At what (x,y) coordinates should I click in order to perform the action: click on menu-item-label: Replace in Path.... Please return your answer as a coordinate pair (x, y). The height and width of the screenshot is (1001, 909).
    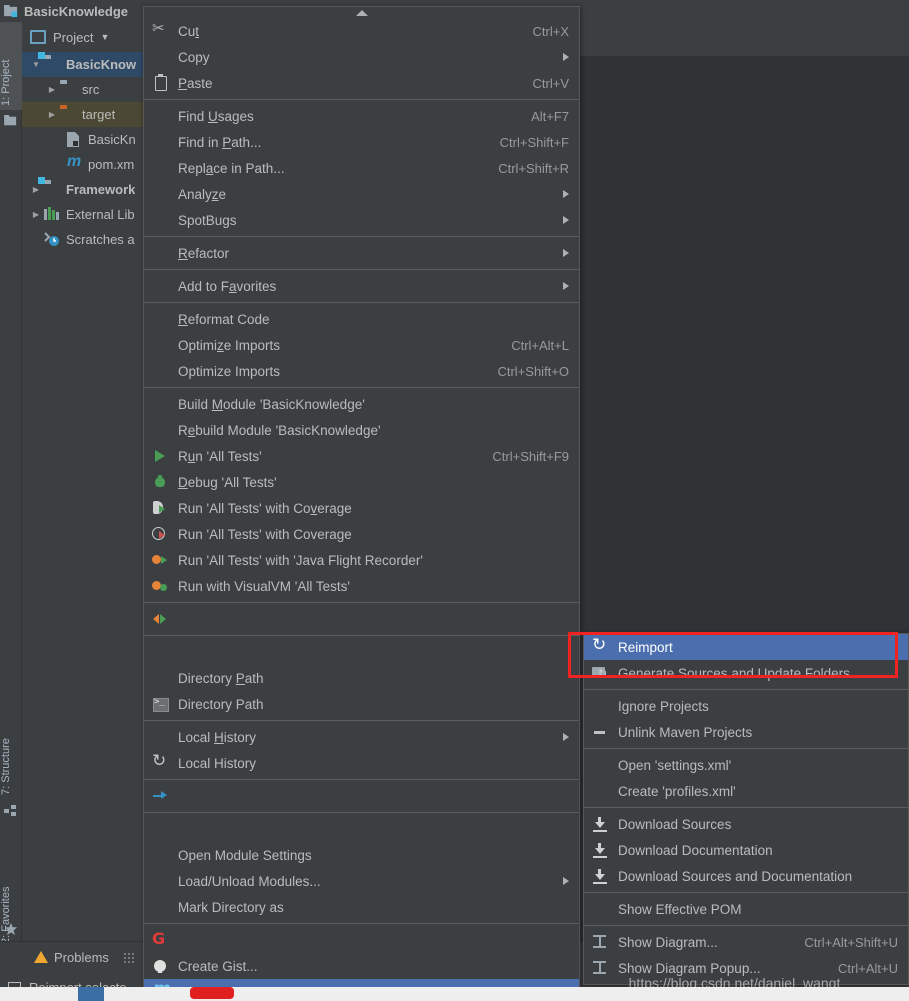
    Looking at the image, I should click on (231, 168).